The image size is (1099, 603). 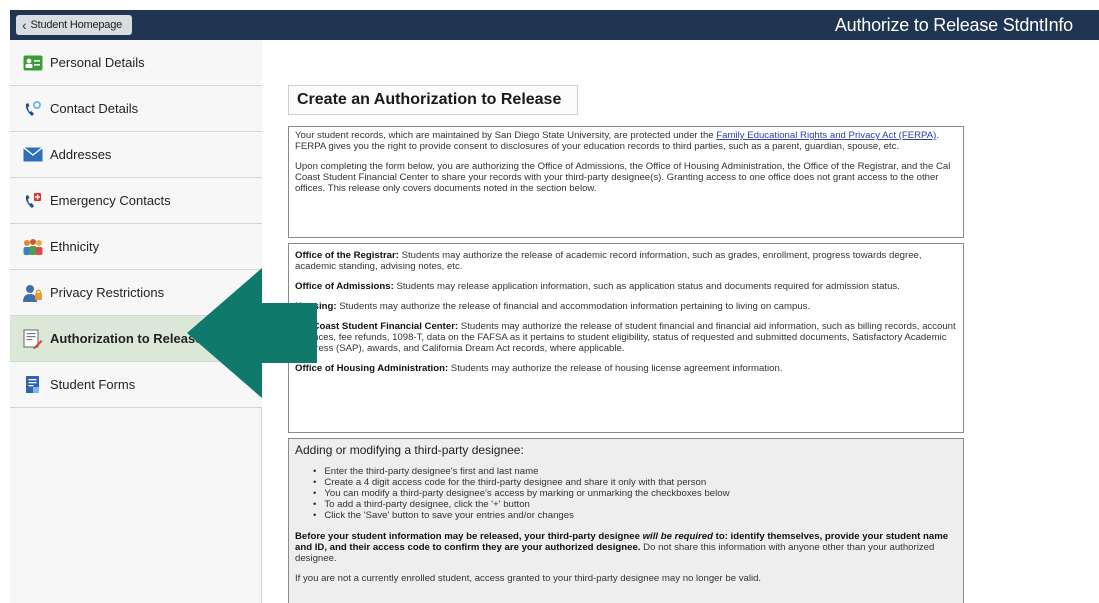 I want to click on emergency-phone-icon, so click(x=33, y=201).